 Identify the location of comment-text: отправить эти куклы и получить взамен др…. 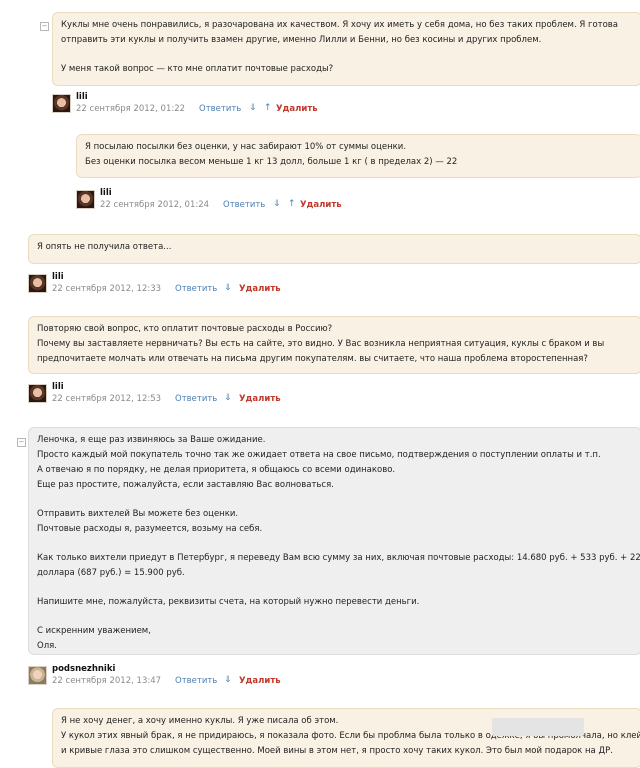
(301, 40).